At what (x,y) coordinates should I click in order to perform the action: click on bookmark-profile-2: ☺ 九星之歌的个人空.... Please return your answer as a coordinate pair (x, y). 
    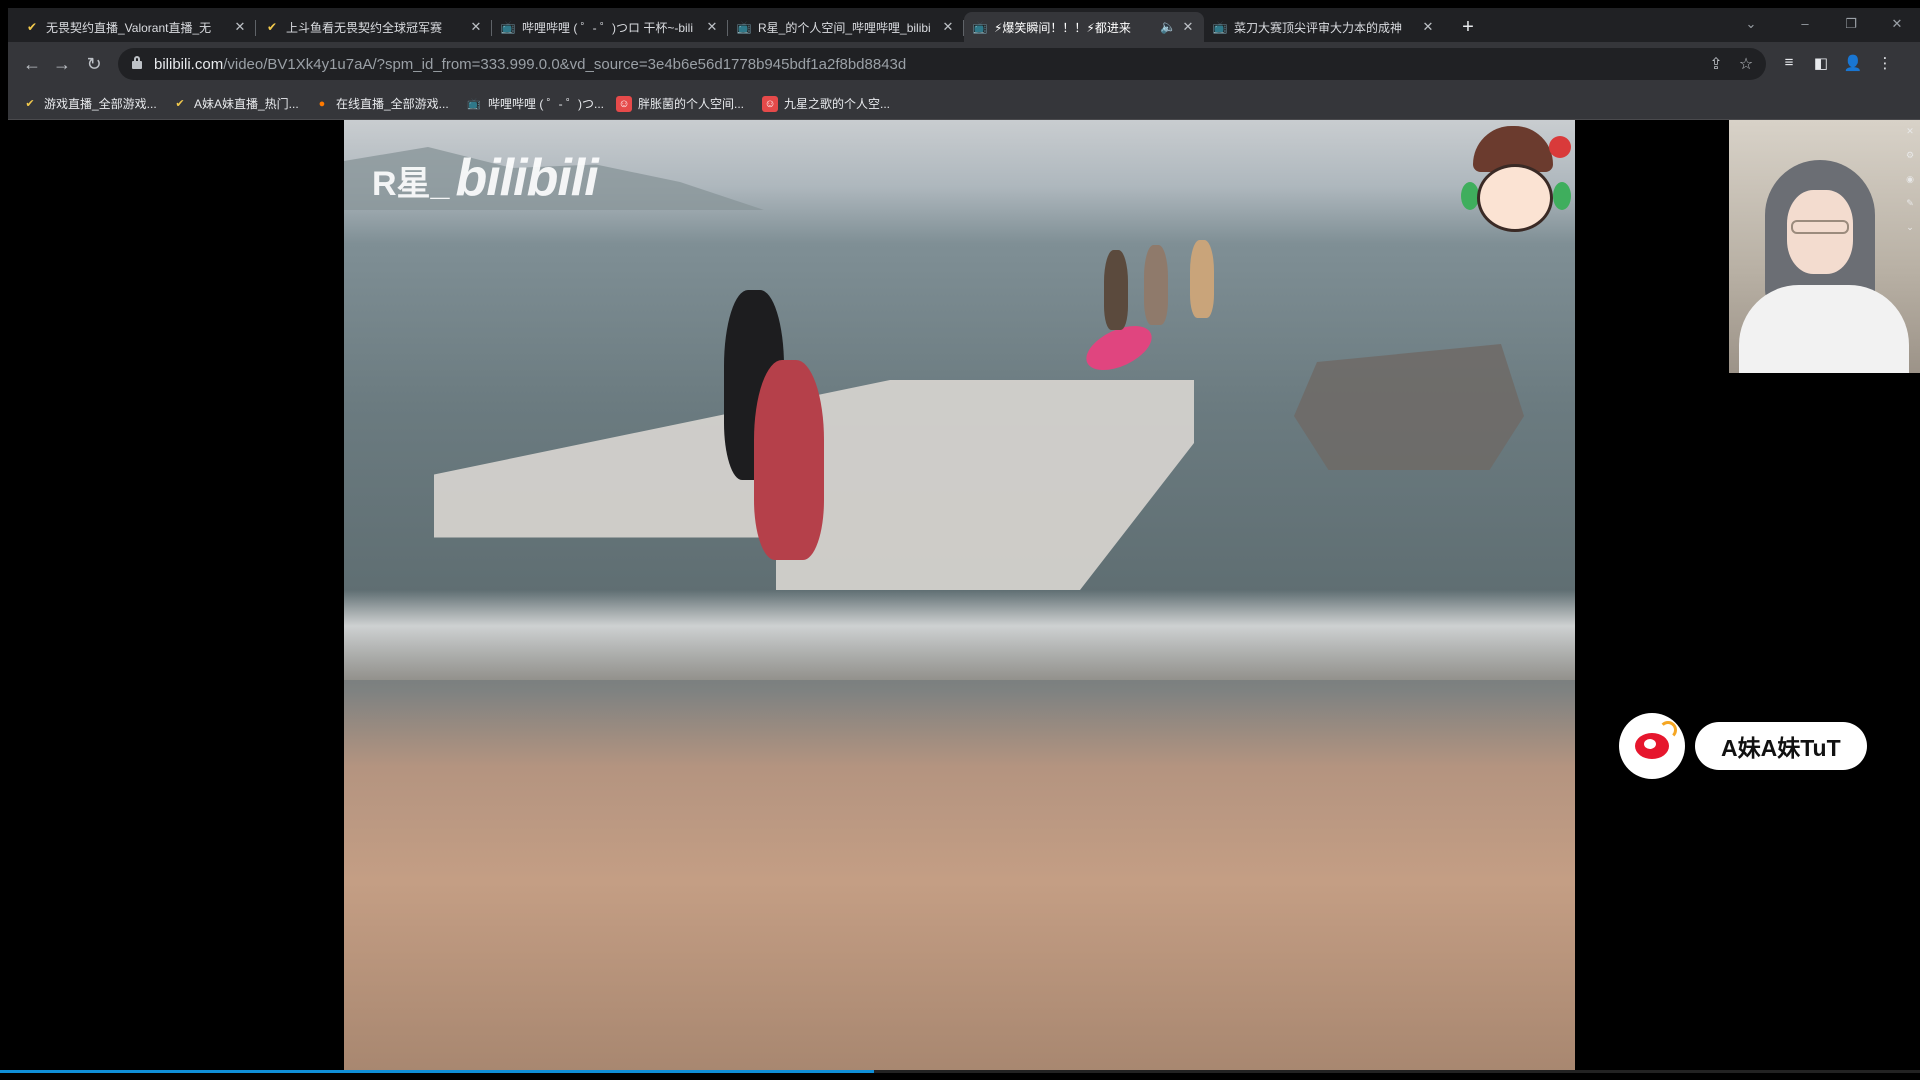
    Looking at the image, I should click on (826, 103).